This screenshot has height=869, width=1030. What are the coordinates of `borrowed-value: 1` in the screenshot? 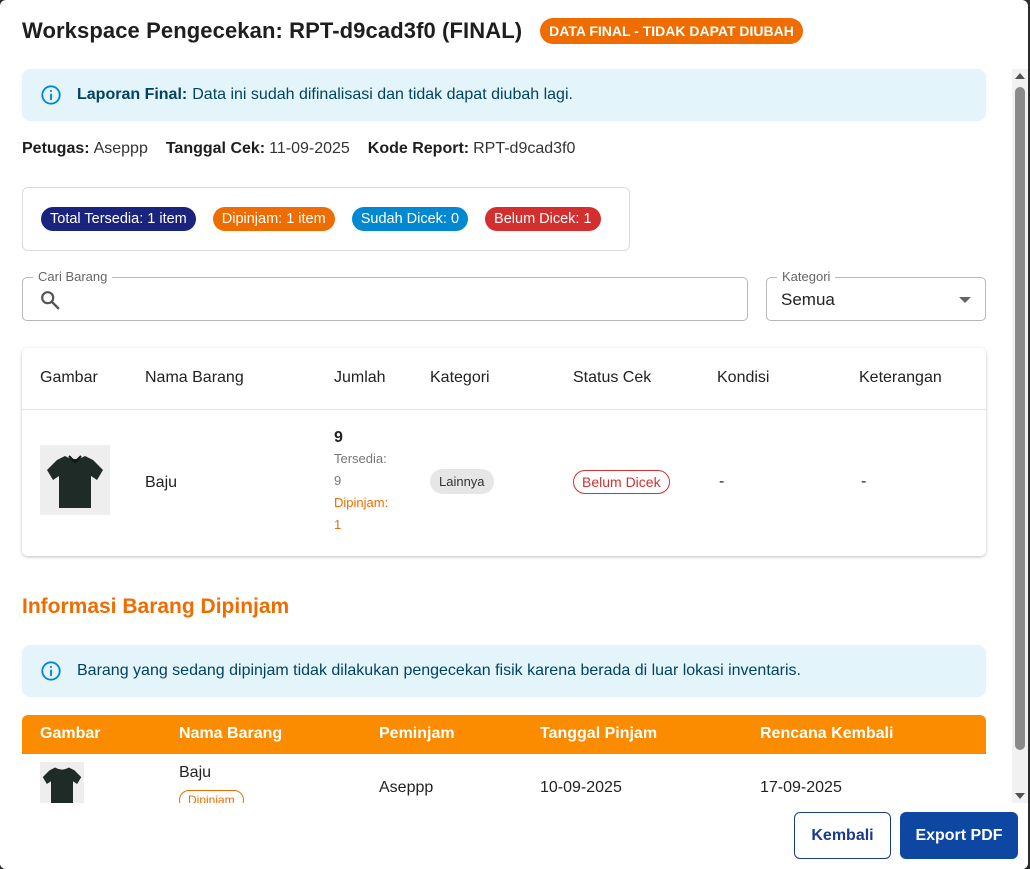 It's located at (338, 524).